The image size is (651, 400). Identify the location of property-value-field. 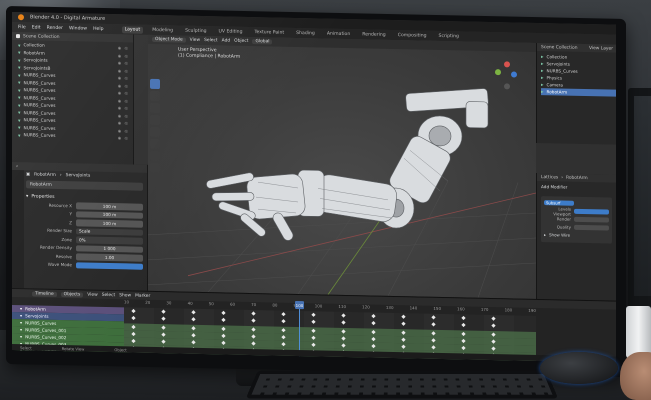
(109, 265).